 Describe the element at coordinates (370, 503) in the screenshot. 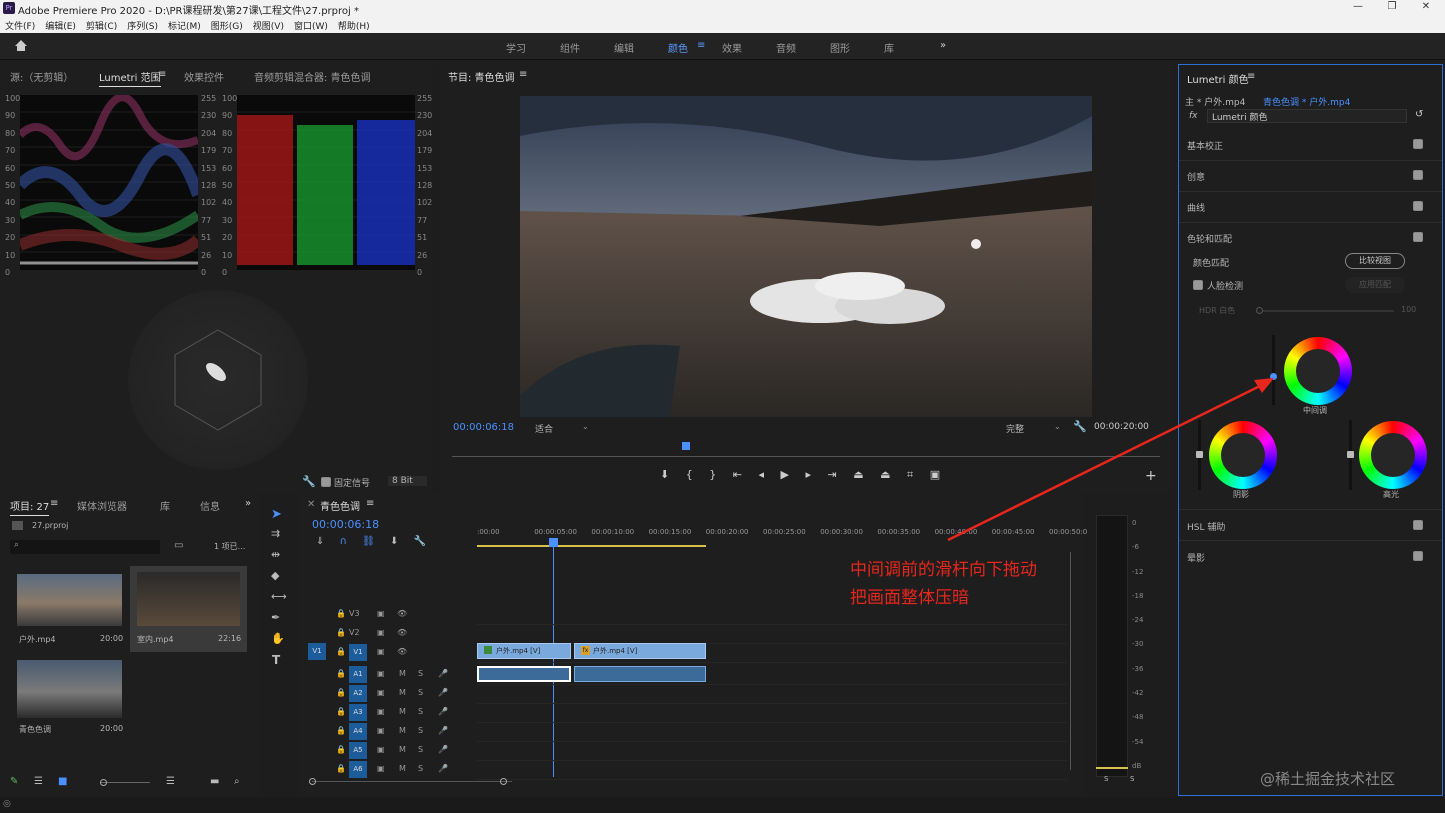

I see `sequence-menu-icon: ≡` at that location.